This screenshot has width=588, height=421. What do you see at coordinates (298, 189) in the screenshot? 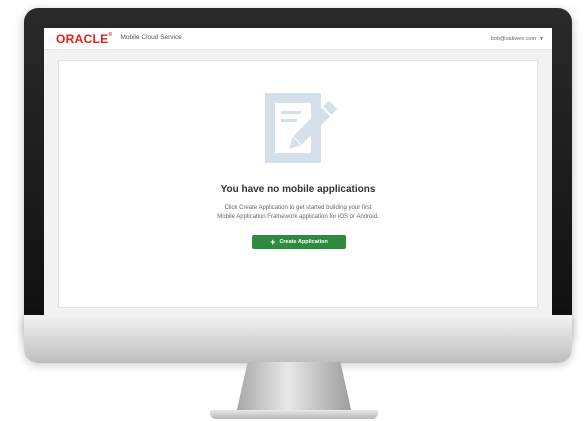
I see `empty-state-title: You have no mobile applications` at bounding box center [298, 189].